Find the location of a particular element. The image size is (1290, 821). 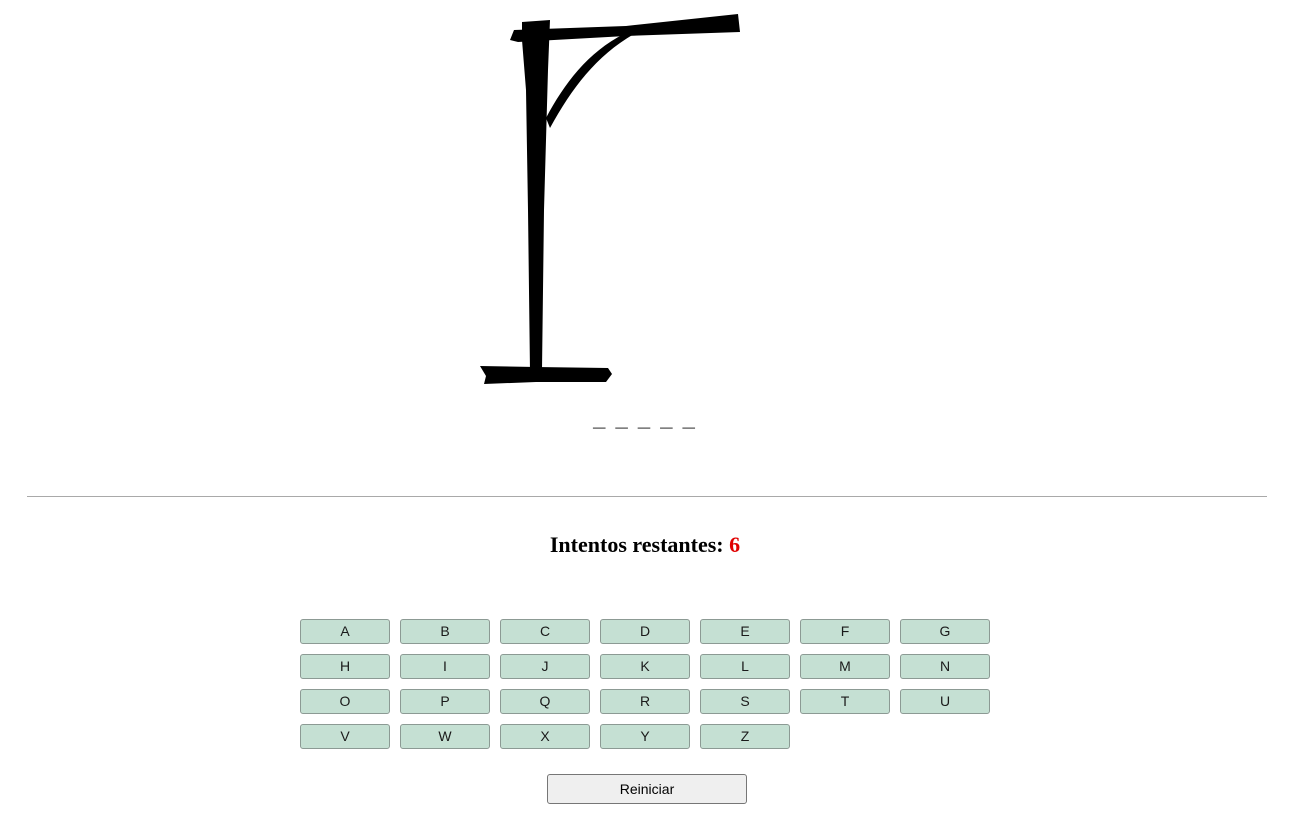

letter-button-q: Q is located at coordinates (545, 701).